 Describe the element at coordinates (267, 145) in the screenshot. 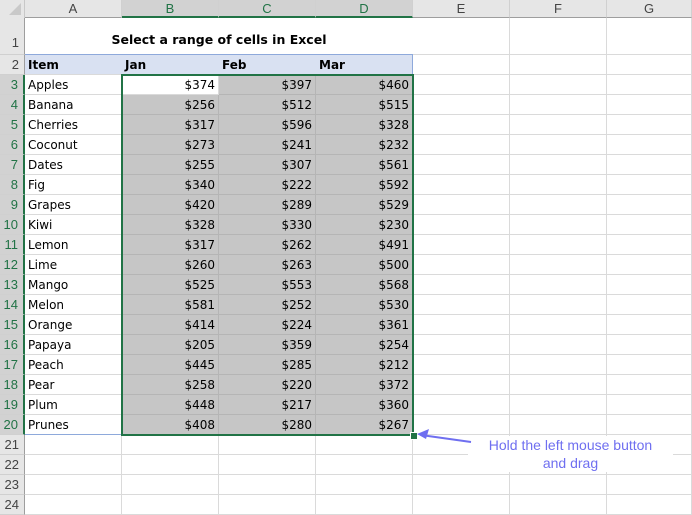

I see `value-cell: $241` at that location.